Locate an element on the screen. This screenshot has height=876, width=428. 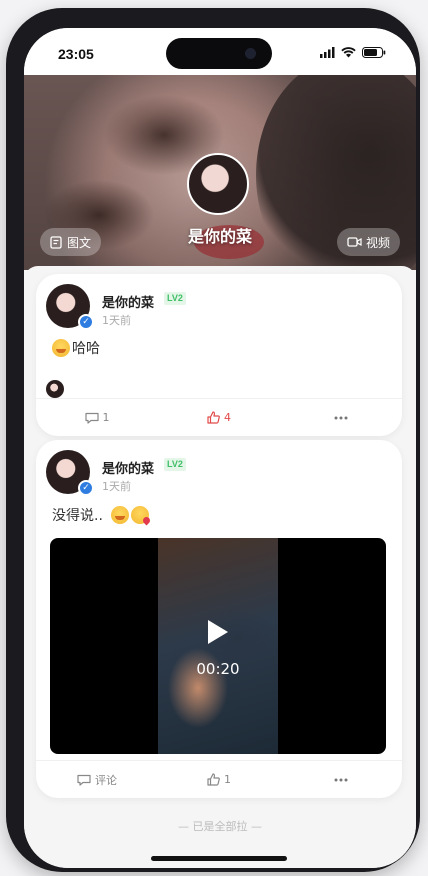
video-thumbnail is located at coordinates (218, 646).